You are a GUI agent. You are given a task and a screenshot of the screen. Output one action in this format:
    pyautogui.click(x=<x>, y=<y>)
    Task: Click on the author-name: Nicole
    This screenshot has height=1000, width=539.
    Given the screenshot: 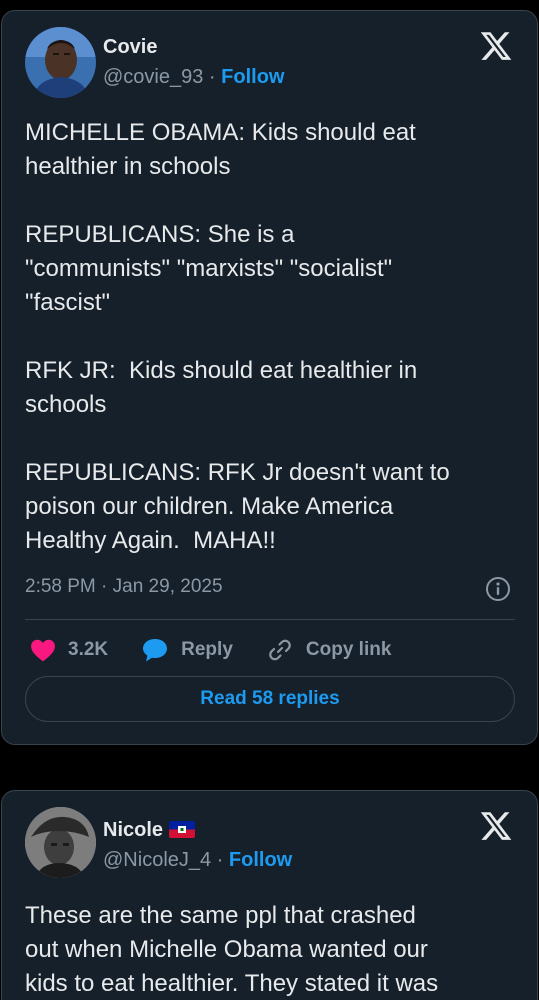 What is the action you would take?
    pyautogui.click(x=149, y=830)
    